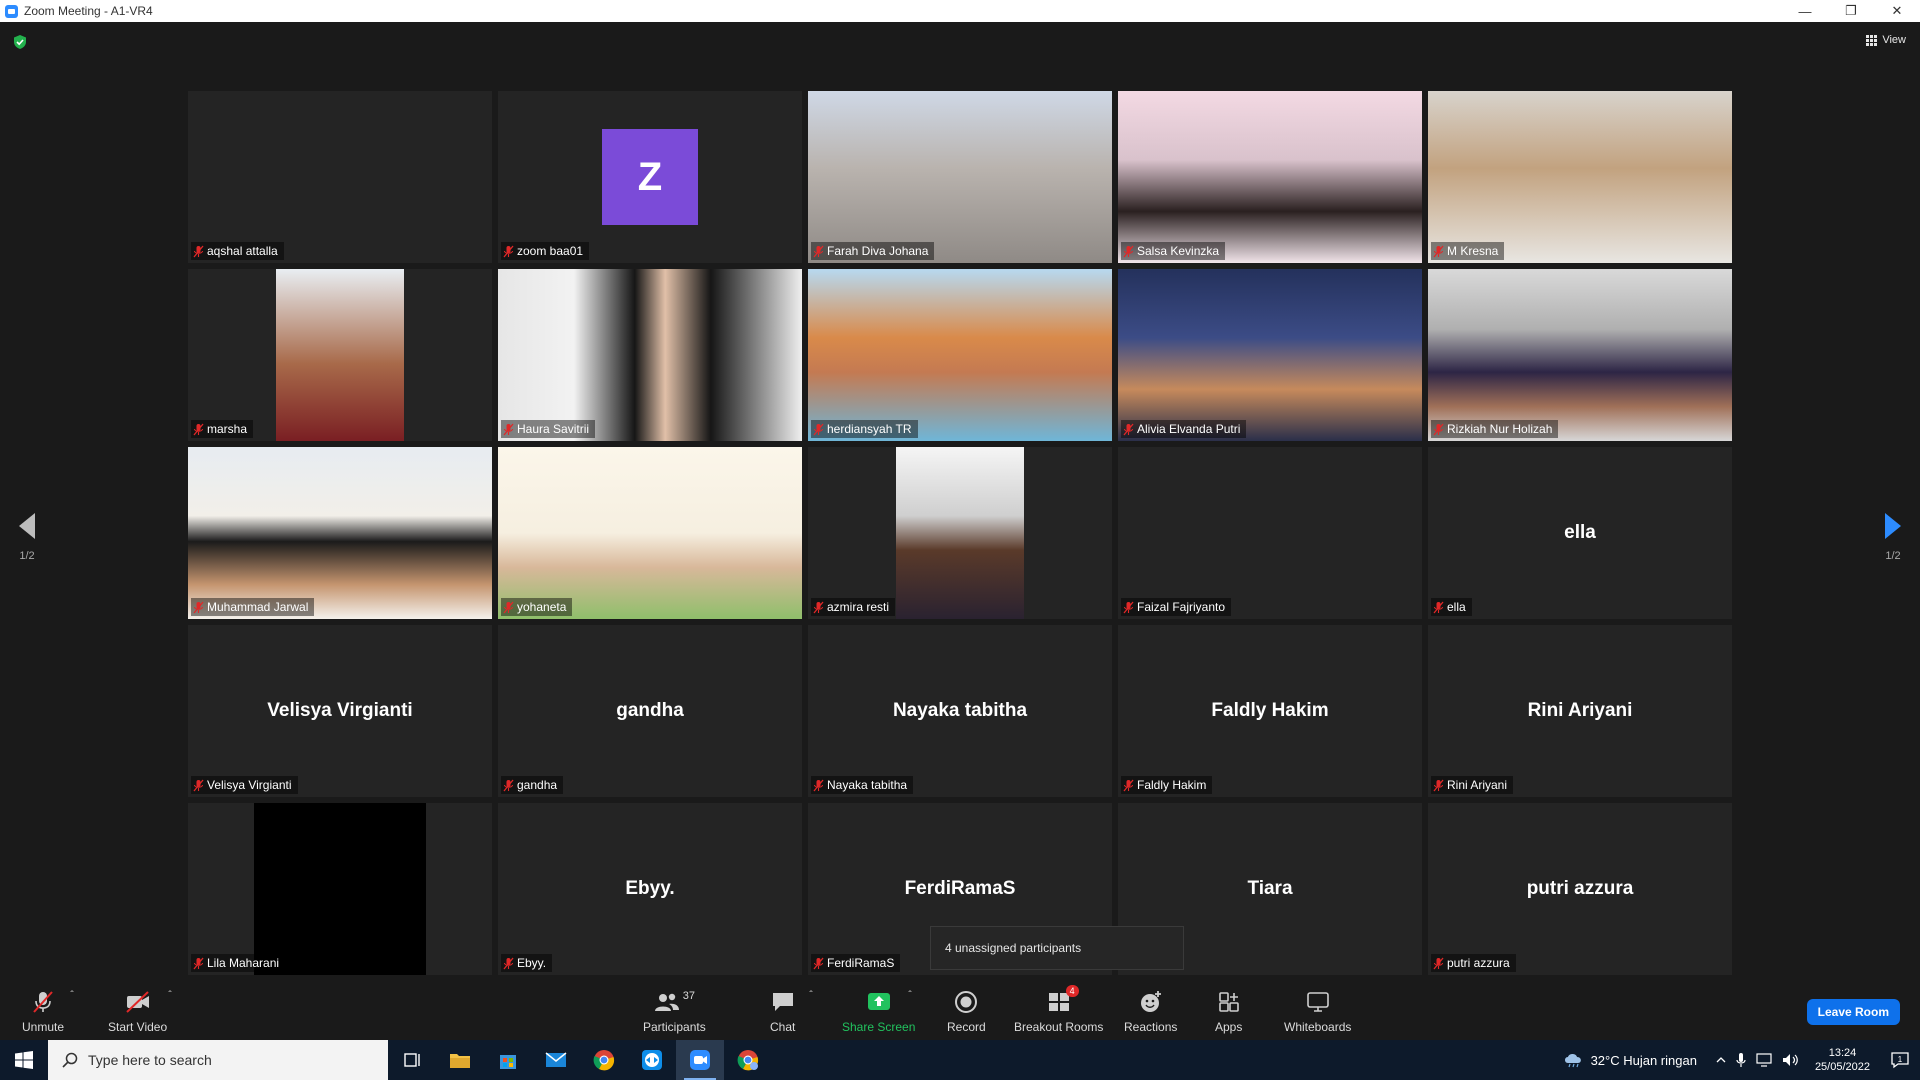 The image size is (1920, 1080). I want to click on participant-name: Muhammad Jarwal, so click(258, 607).